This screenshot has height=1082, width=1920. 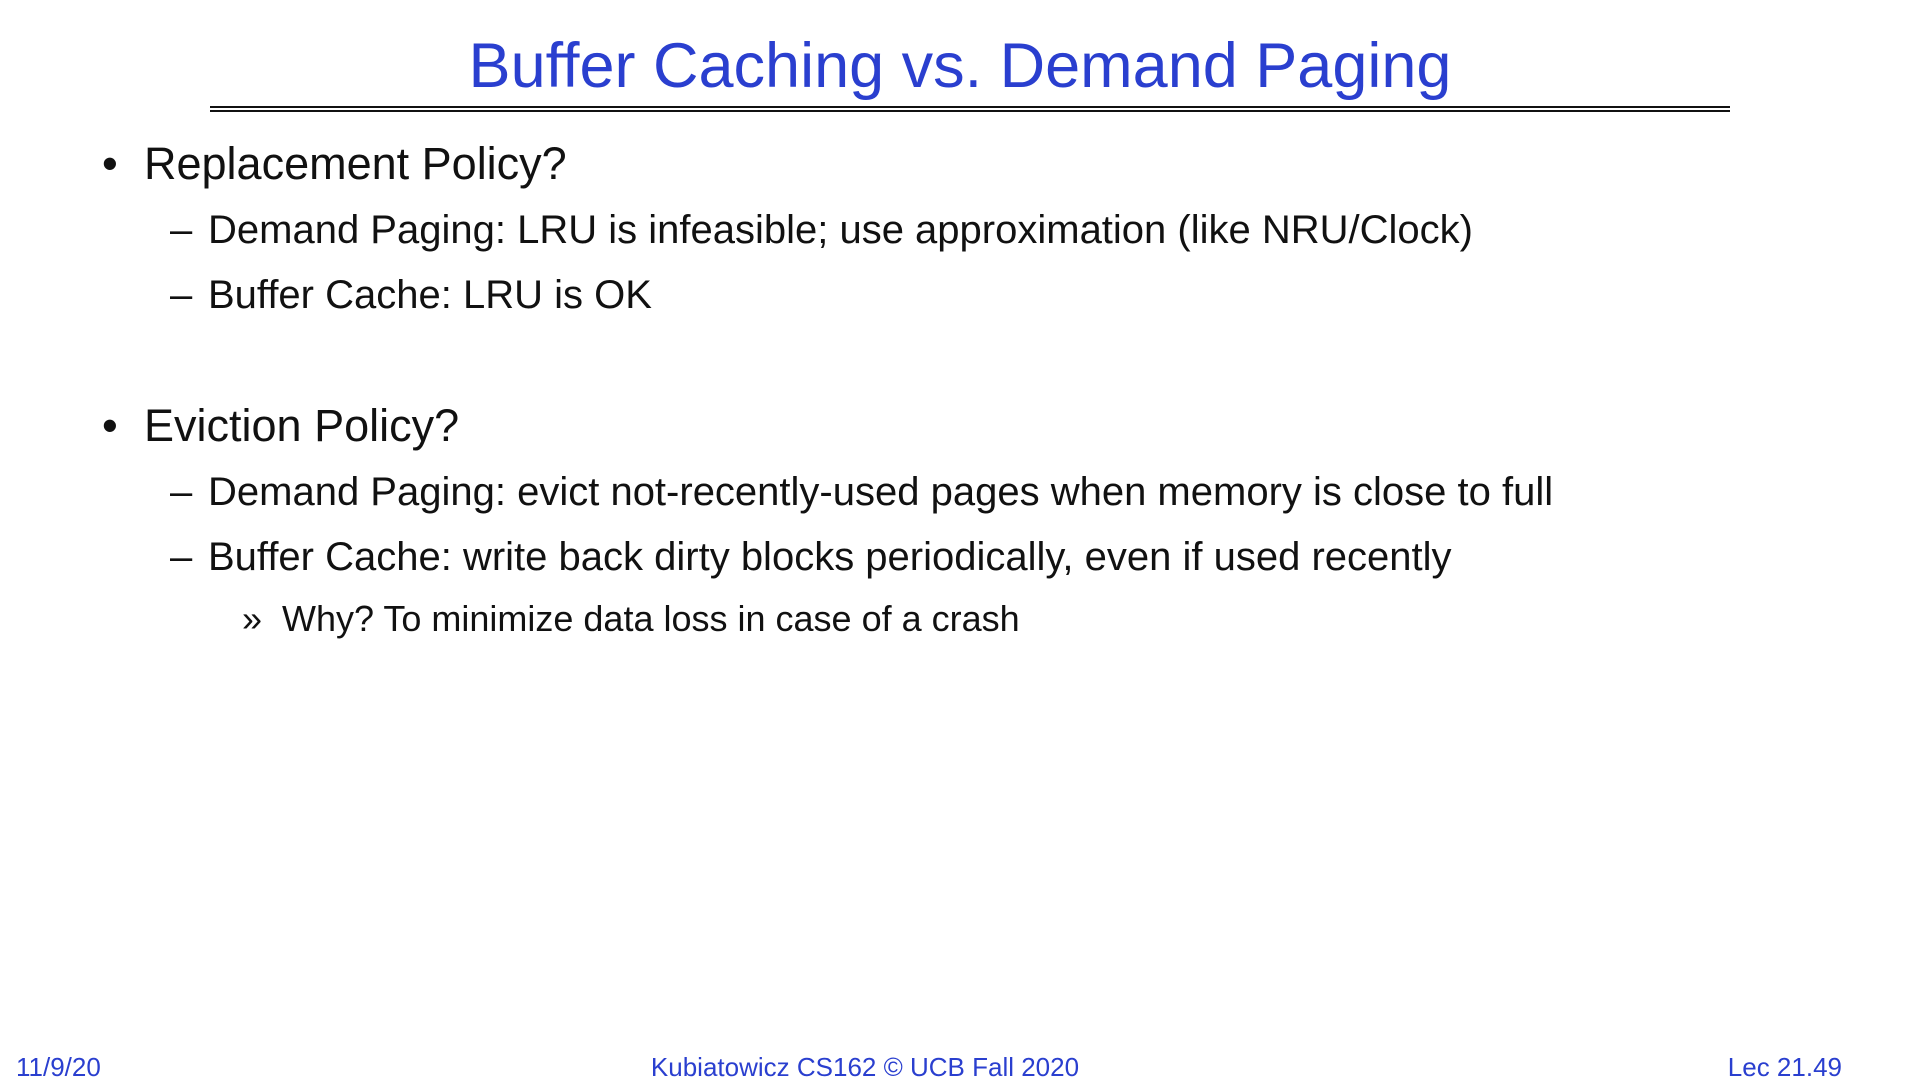 I want to click on bullet-eviction-policy: • Eviction Policy?, so click(x=280, y=426).